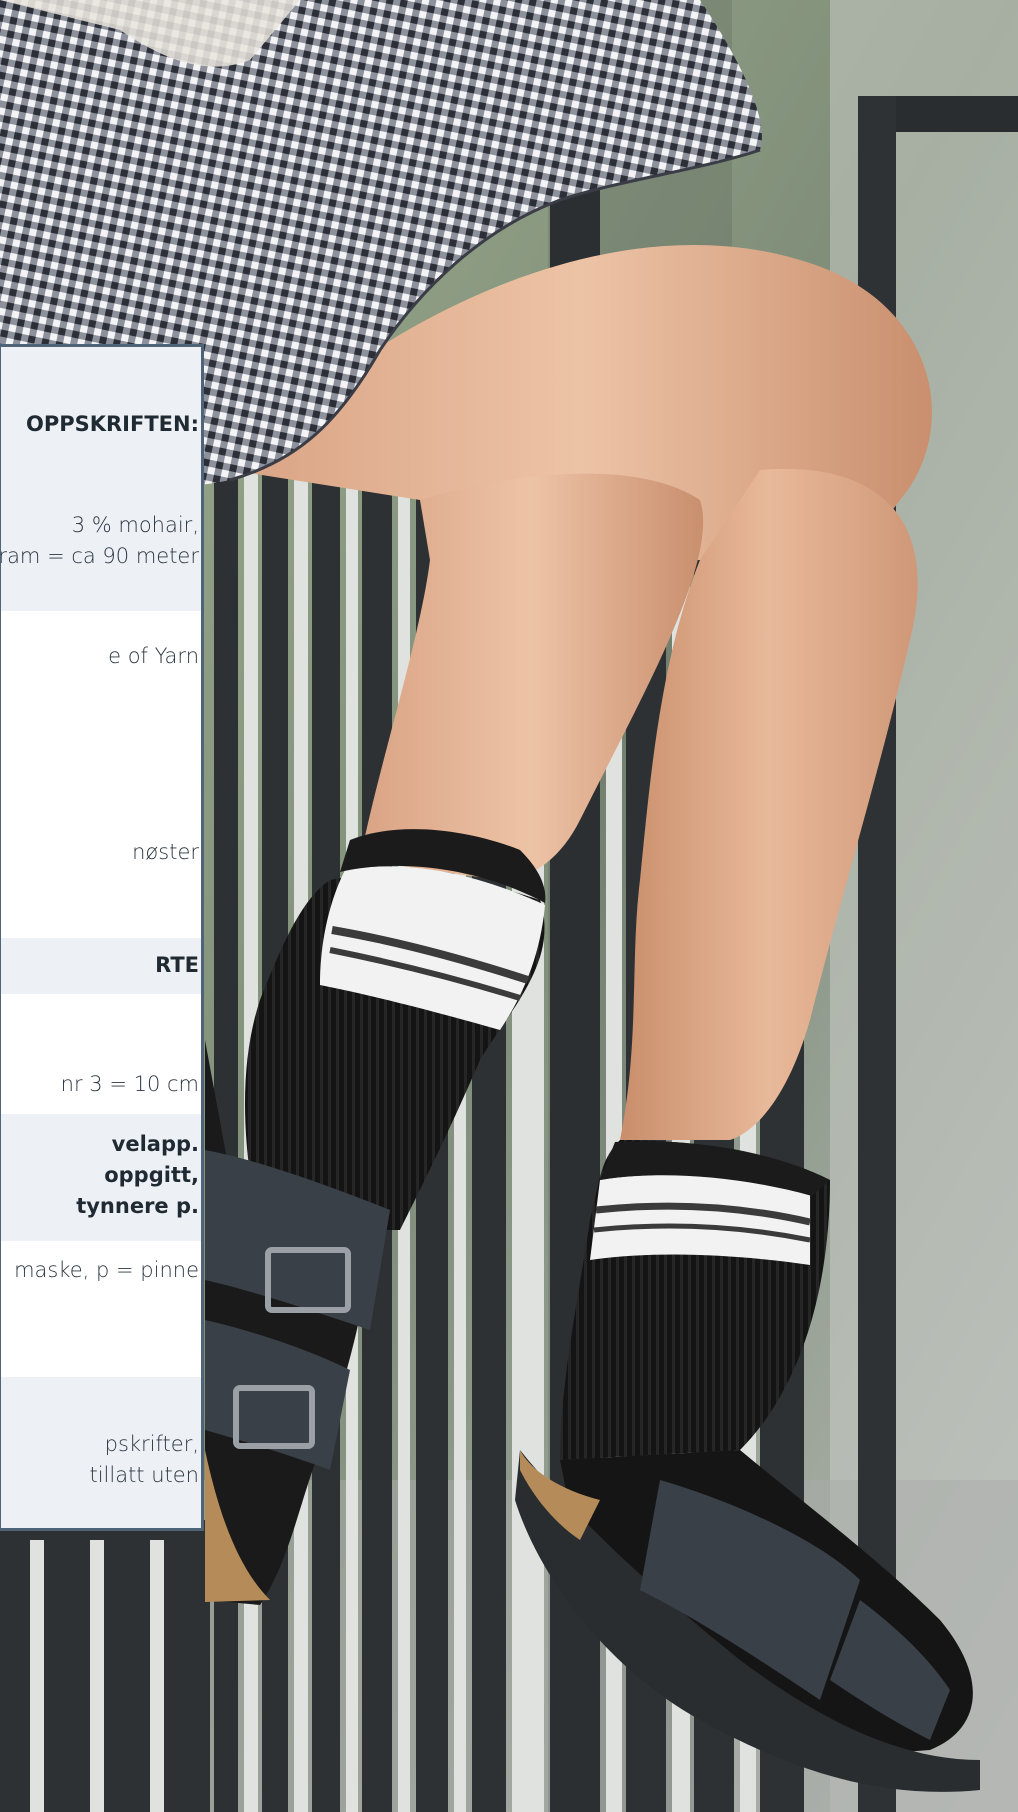  Describe the element at coordinates (101, 1452) in the screenshot. I see `copyright-section: pskrifter, tillatt uten` at that location.